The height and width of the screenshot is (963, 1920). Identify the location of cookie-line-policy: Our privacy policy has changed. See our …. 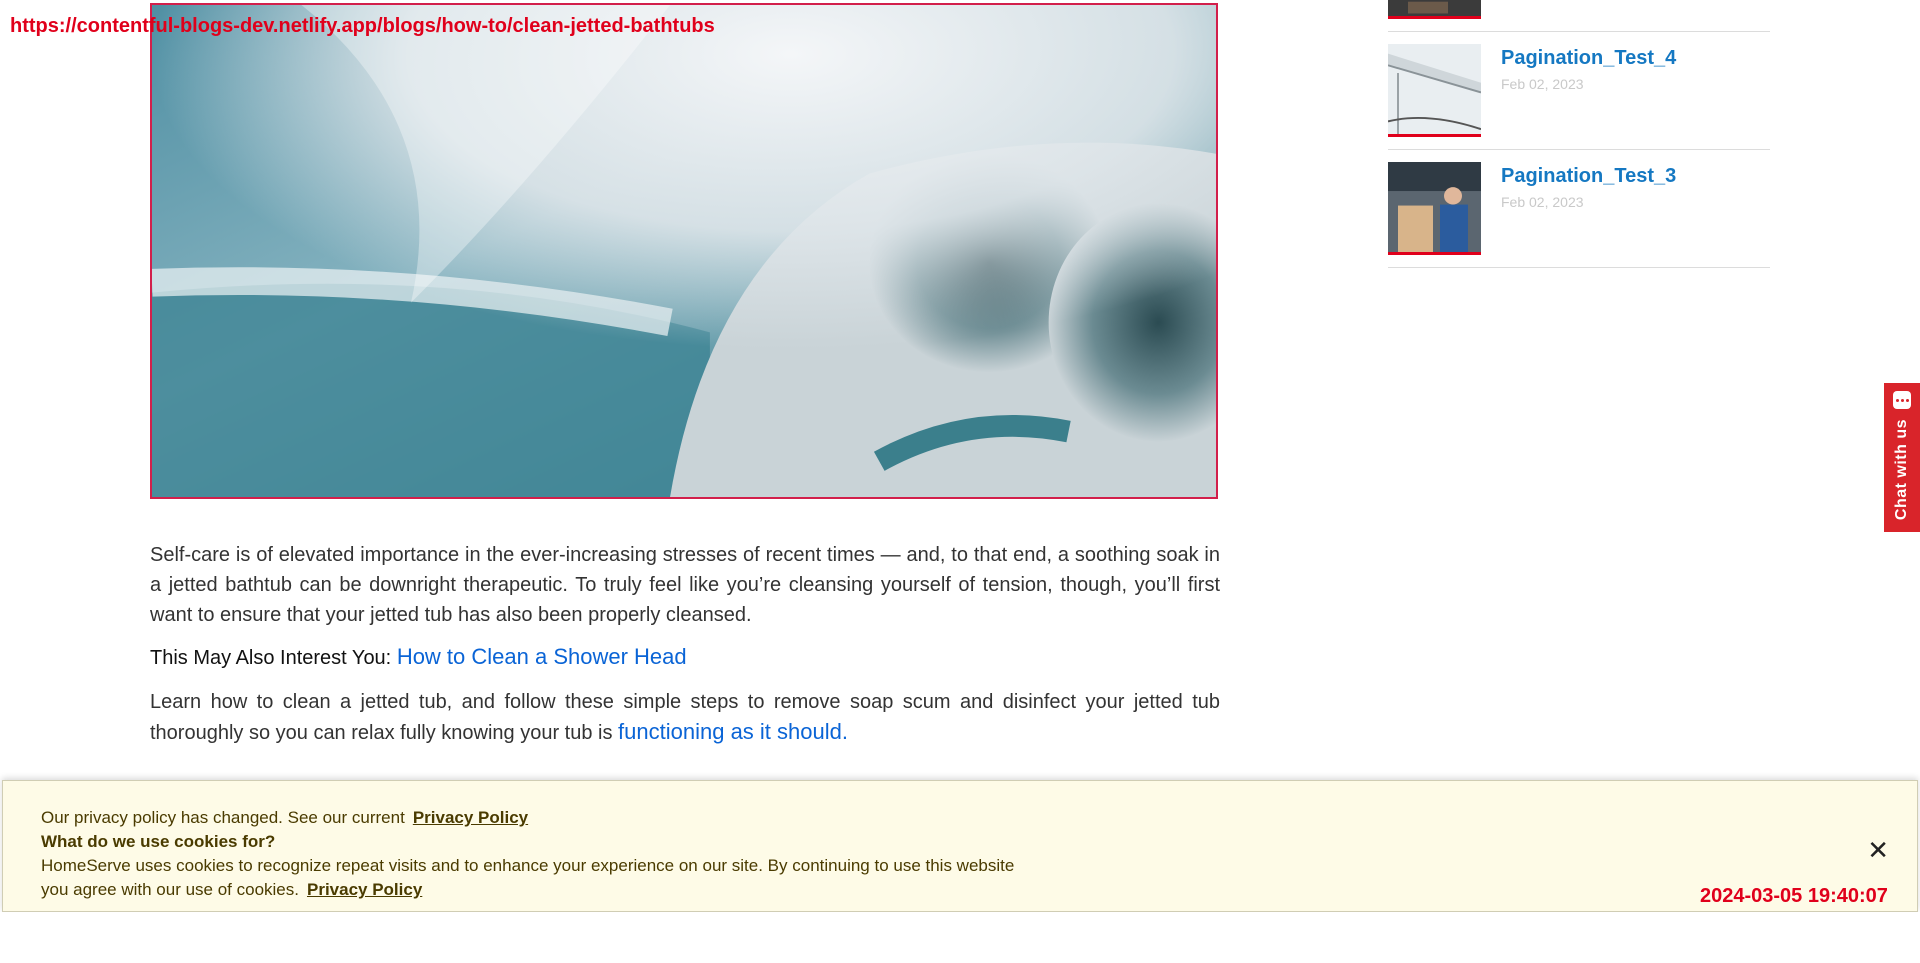
(536, 818).